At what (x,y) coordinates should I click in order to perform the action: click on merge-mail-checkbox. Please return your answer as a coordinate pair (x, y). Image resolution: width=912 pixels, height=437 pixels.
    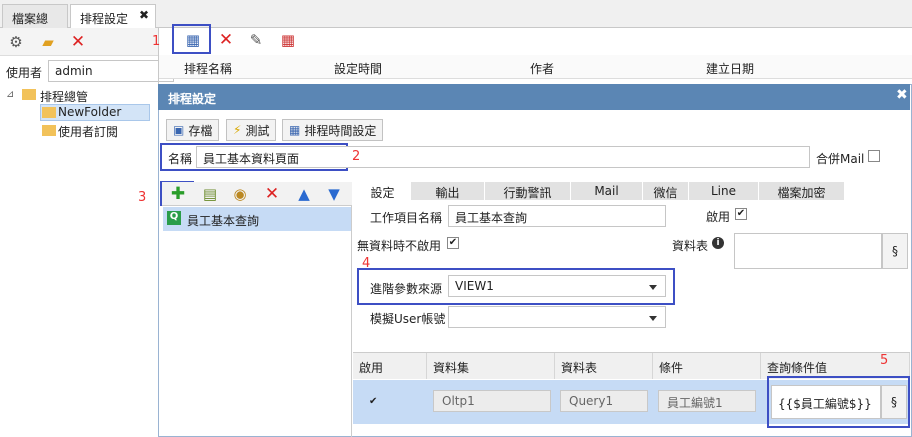
    Looking at the image, I should click on (874, 156).